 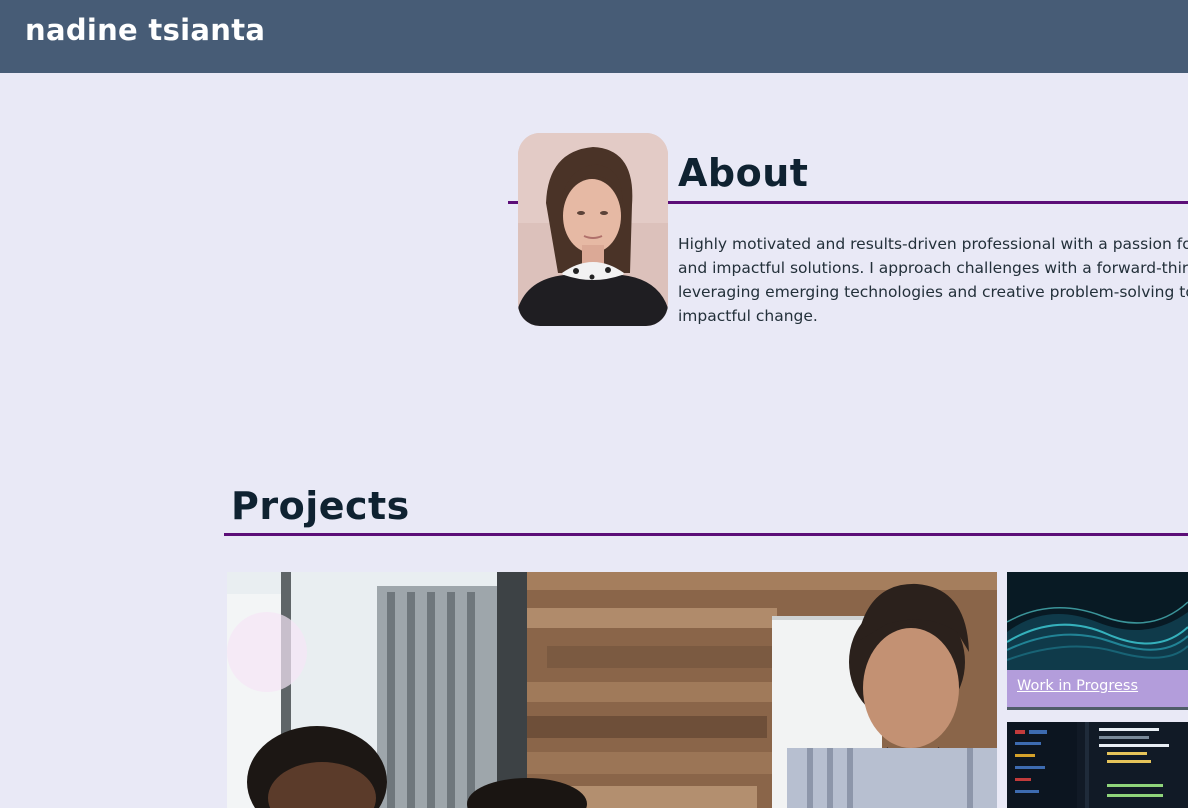 I want to click on card-caption-bar: Work in Progress, so click(x=1097, y=690).